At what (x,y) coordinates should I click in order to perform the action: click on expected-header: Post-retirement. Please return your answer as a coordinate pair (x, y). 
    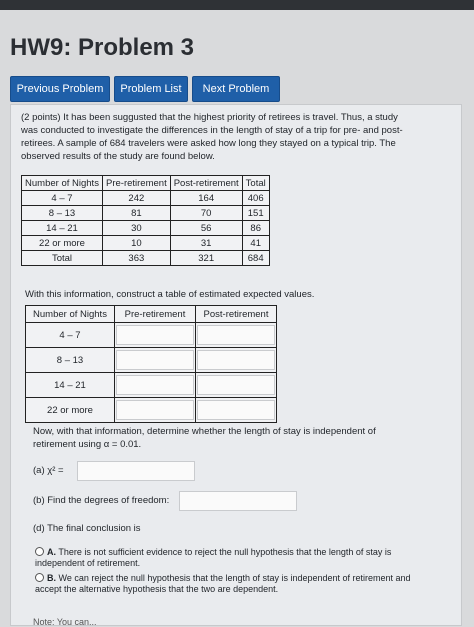
    Looking at the image, I should click on (236, 314).